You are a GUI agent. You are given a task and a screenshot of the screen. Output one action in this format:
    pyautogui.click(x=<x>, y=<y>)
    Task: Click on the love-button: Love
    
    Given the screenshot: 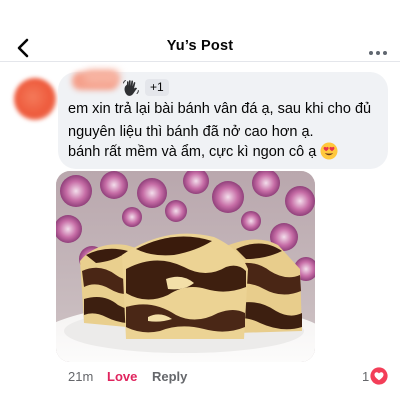 What is the action you would take?
    pyautogui.click(x=122, y=376)
    